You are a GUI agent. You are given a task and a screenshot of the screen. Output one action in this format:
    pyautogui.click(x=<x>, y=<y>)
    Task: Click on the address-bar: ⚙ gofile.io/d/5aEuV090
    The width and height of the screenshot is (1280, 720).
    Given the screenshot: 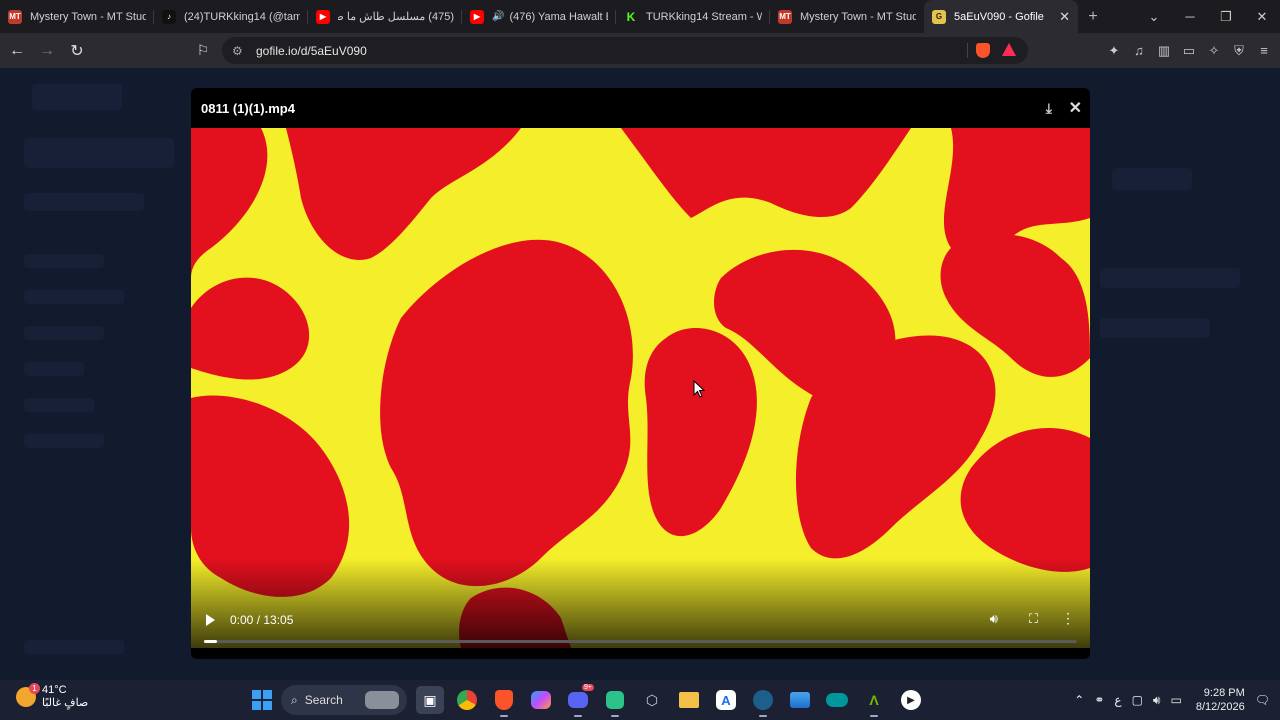 What is the action you would take?
    pyautogui.click(x=625, y=50)
    